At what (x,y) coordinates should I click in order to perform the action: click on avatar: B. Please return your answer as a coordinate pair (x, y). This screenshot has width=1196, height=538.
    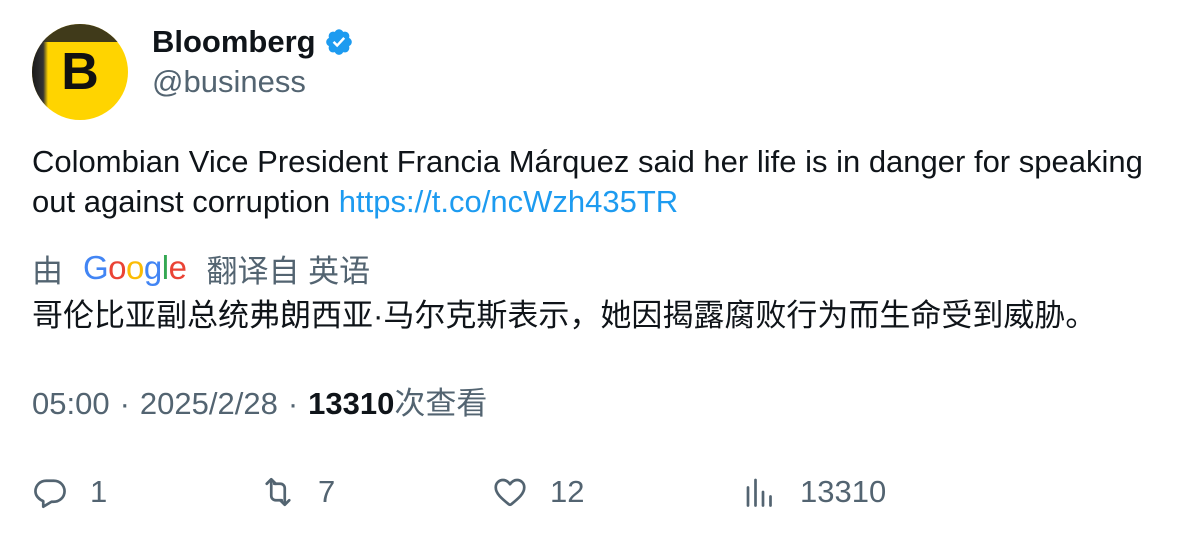
    Looking at the image, I should click on (80, 72).